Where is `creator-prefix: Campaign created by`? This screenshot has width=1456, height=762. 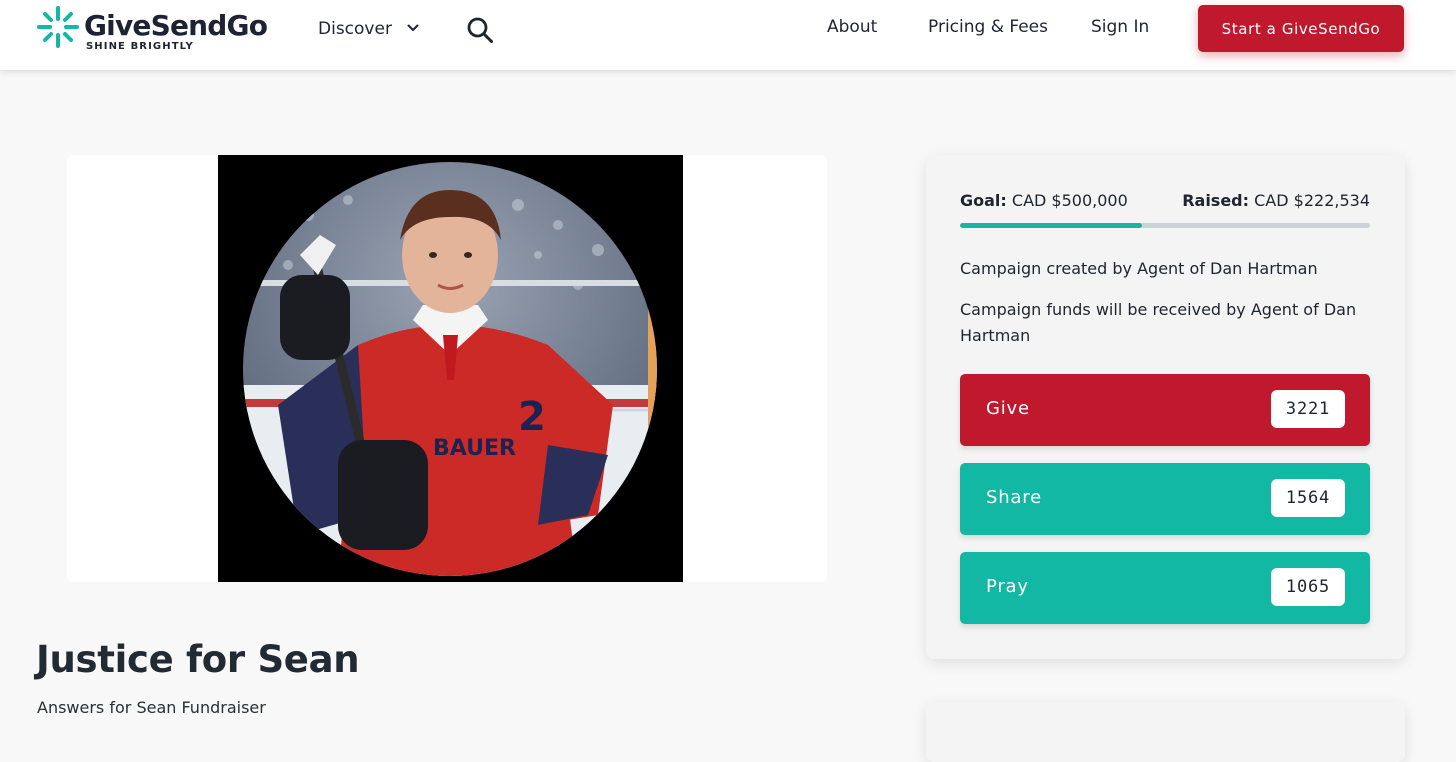 creator-prefix: Campaign created by is located at coordinates (1049, 268).